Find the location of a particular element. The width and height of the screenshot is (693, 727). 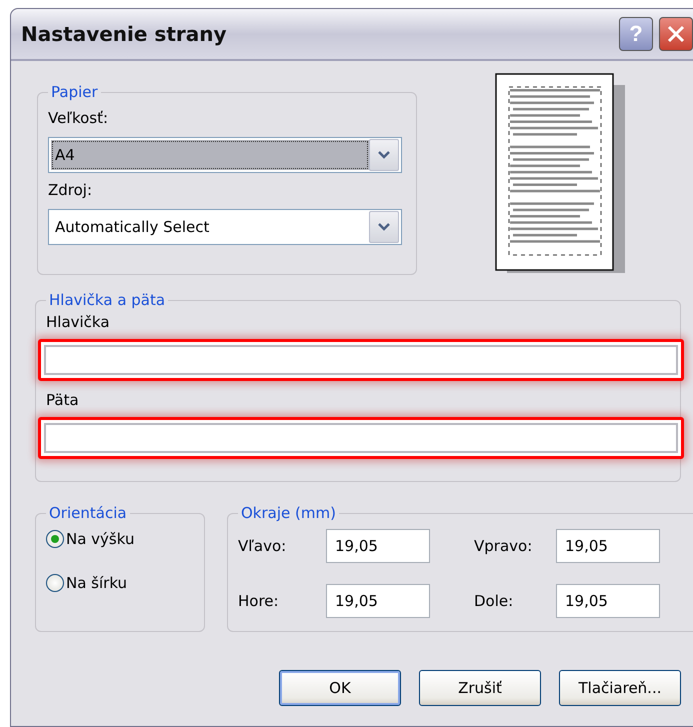

dialog-button: OK is located at coordinates (340, 688).